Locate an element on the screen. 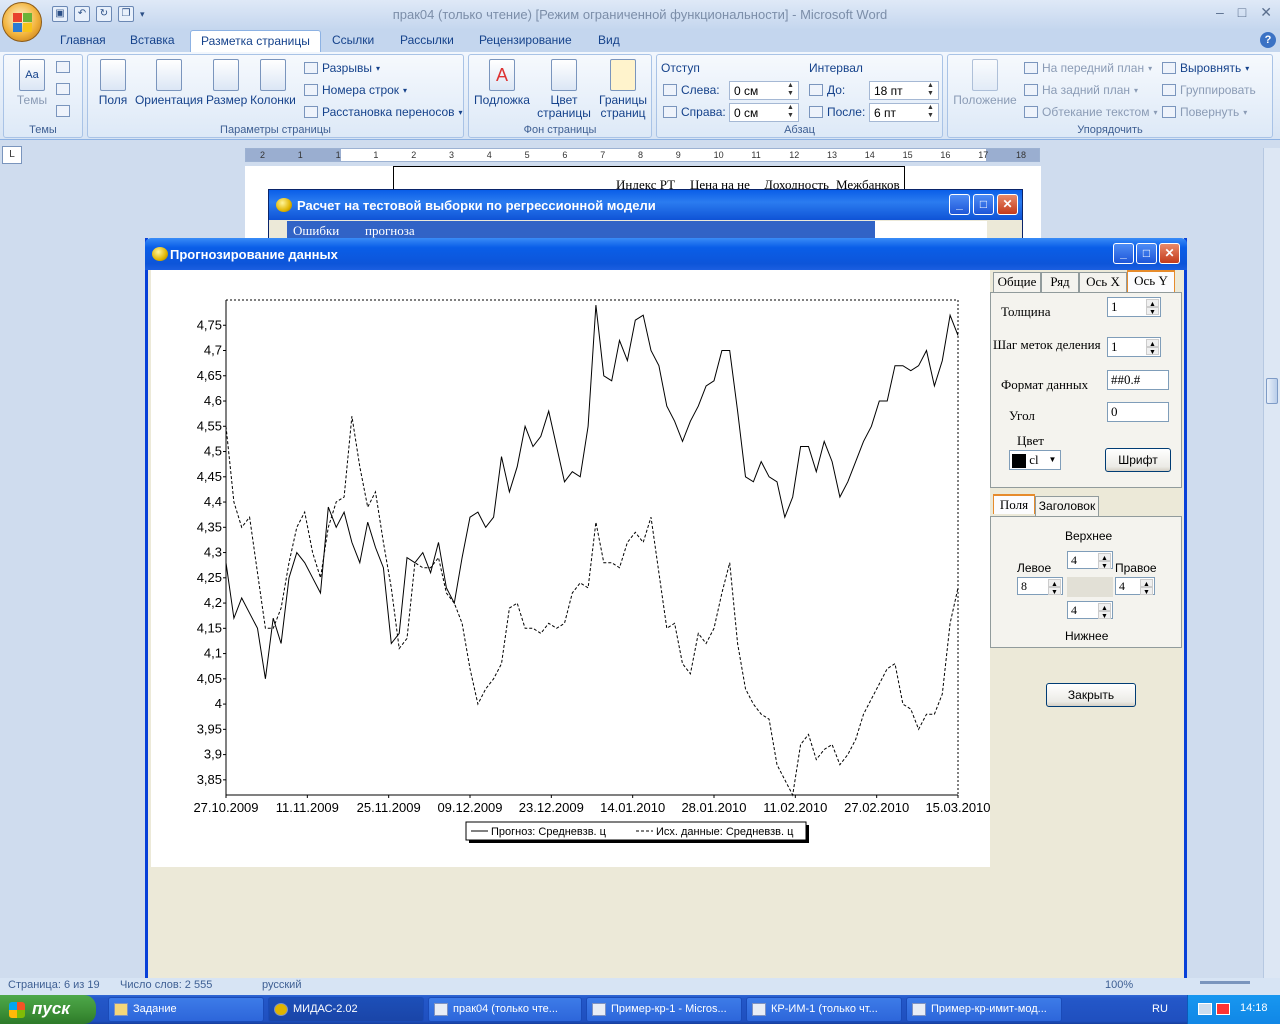 The height and width of the screenshot is (1024, 1280). margin-right-input: 4 ▲ ▼ is located at coordinates (1135, 586).